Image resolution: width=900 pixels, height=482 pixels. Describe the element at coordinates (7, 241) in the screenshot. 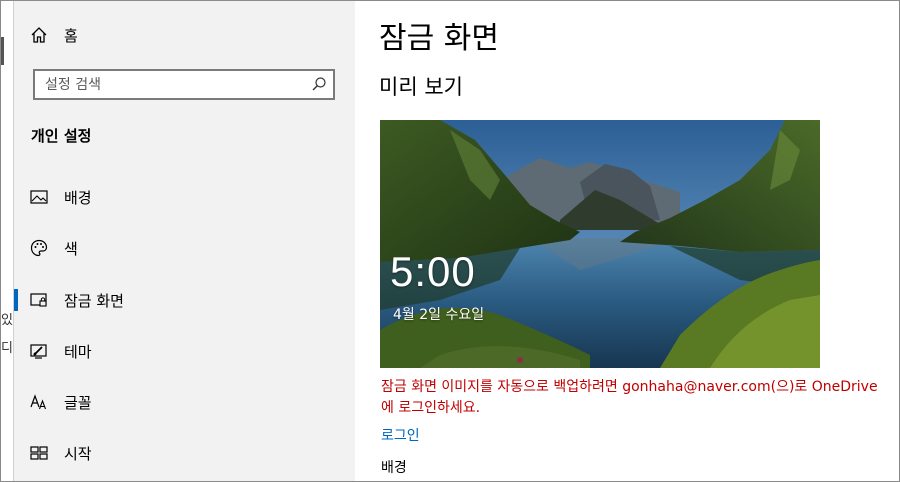

I see `background-window-edge: 있 디` at that location.